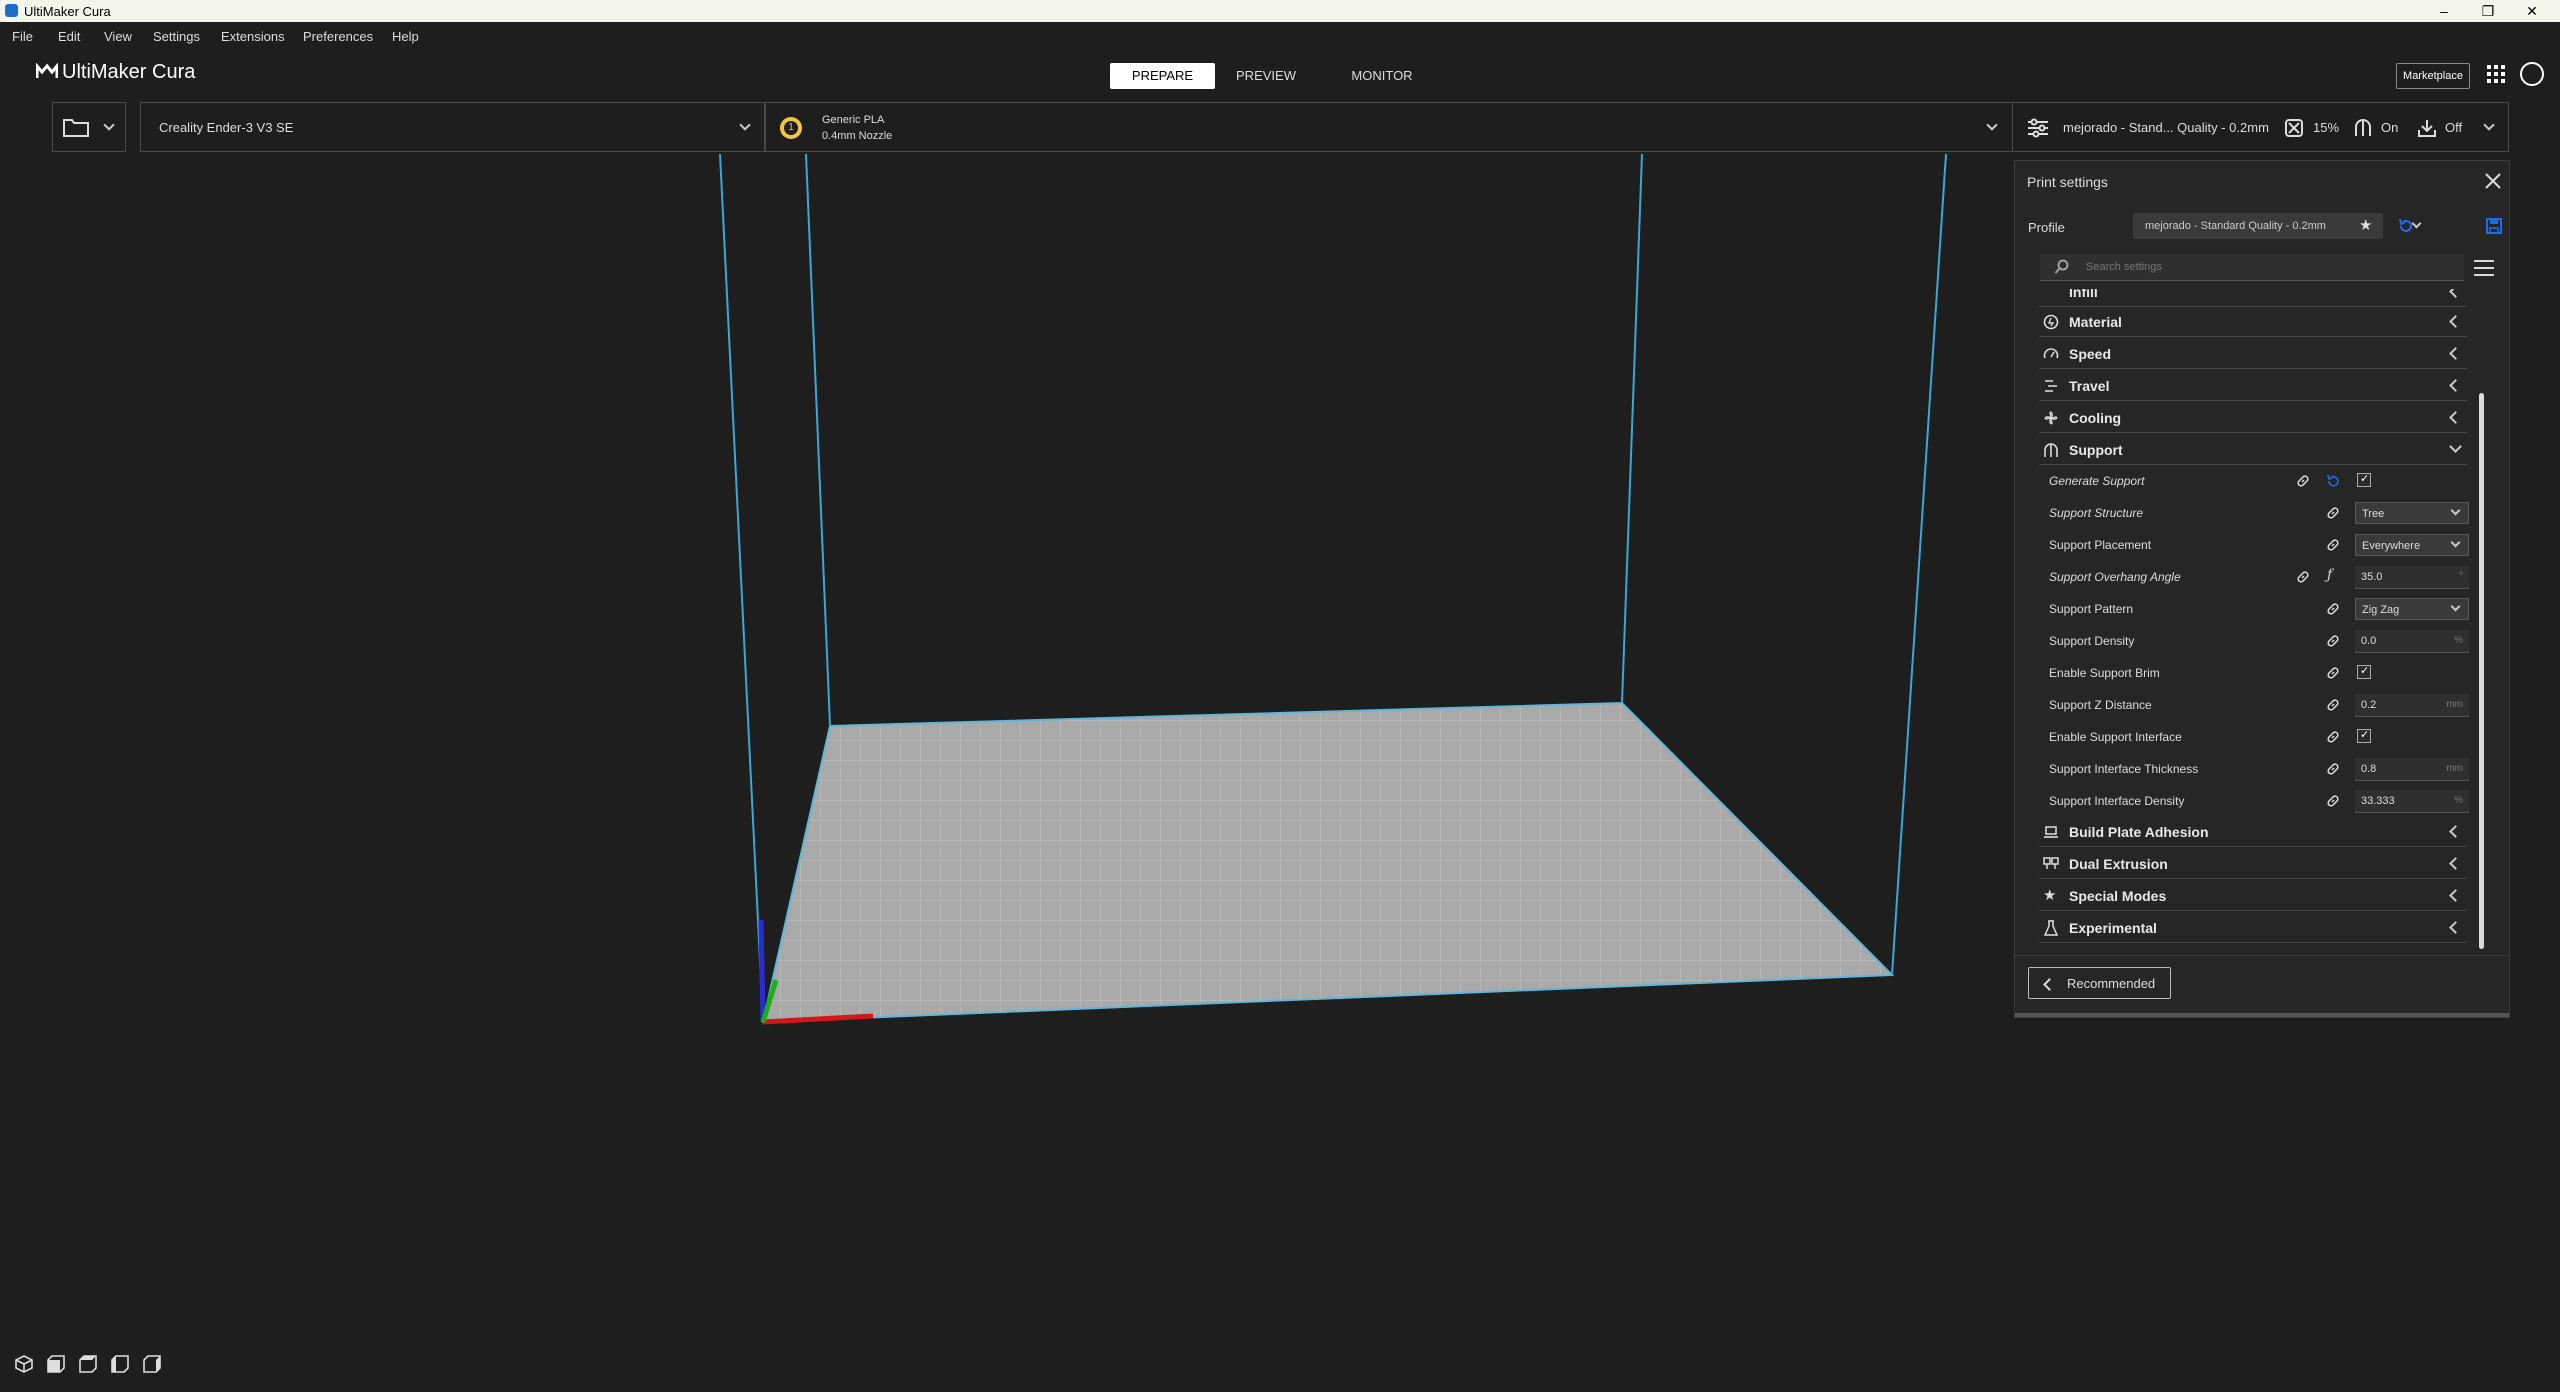  I want to click on profile-dropdown: mejorado - Standard Quality - 0.2mm ★, so click(2277, 226).